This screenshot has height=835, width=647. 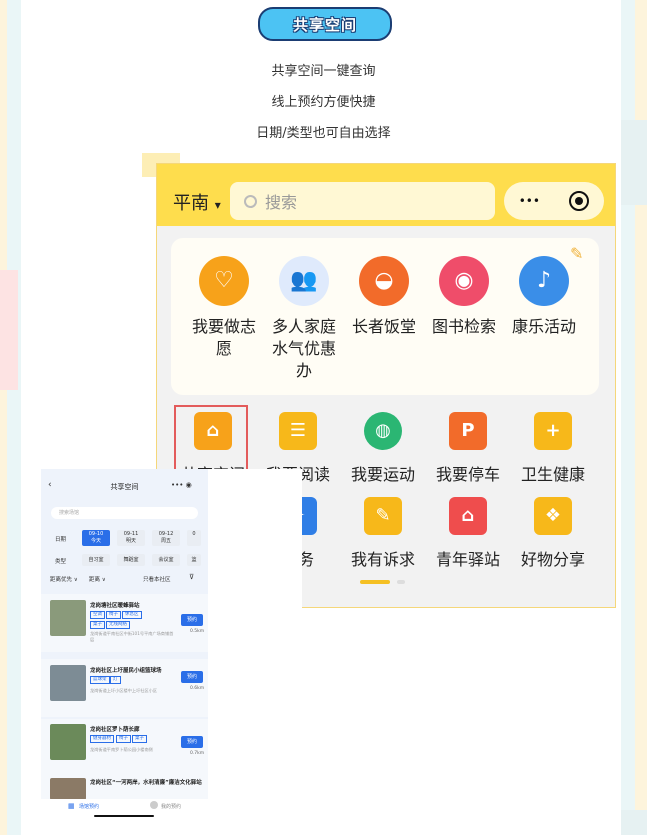 What do you see at coordinates (96, 560) in the screenshot?
I see `type-chip: 自习室` at bounding box center [96, 560].